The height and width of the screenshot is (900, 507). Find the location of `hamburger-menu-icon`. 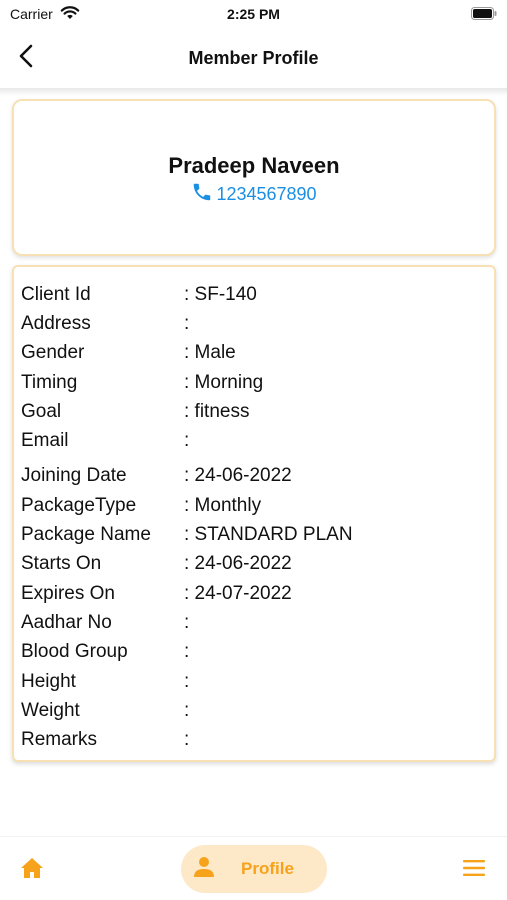

hamburger-menu-icon is located at coordinates (474, 870).